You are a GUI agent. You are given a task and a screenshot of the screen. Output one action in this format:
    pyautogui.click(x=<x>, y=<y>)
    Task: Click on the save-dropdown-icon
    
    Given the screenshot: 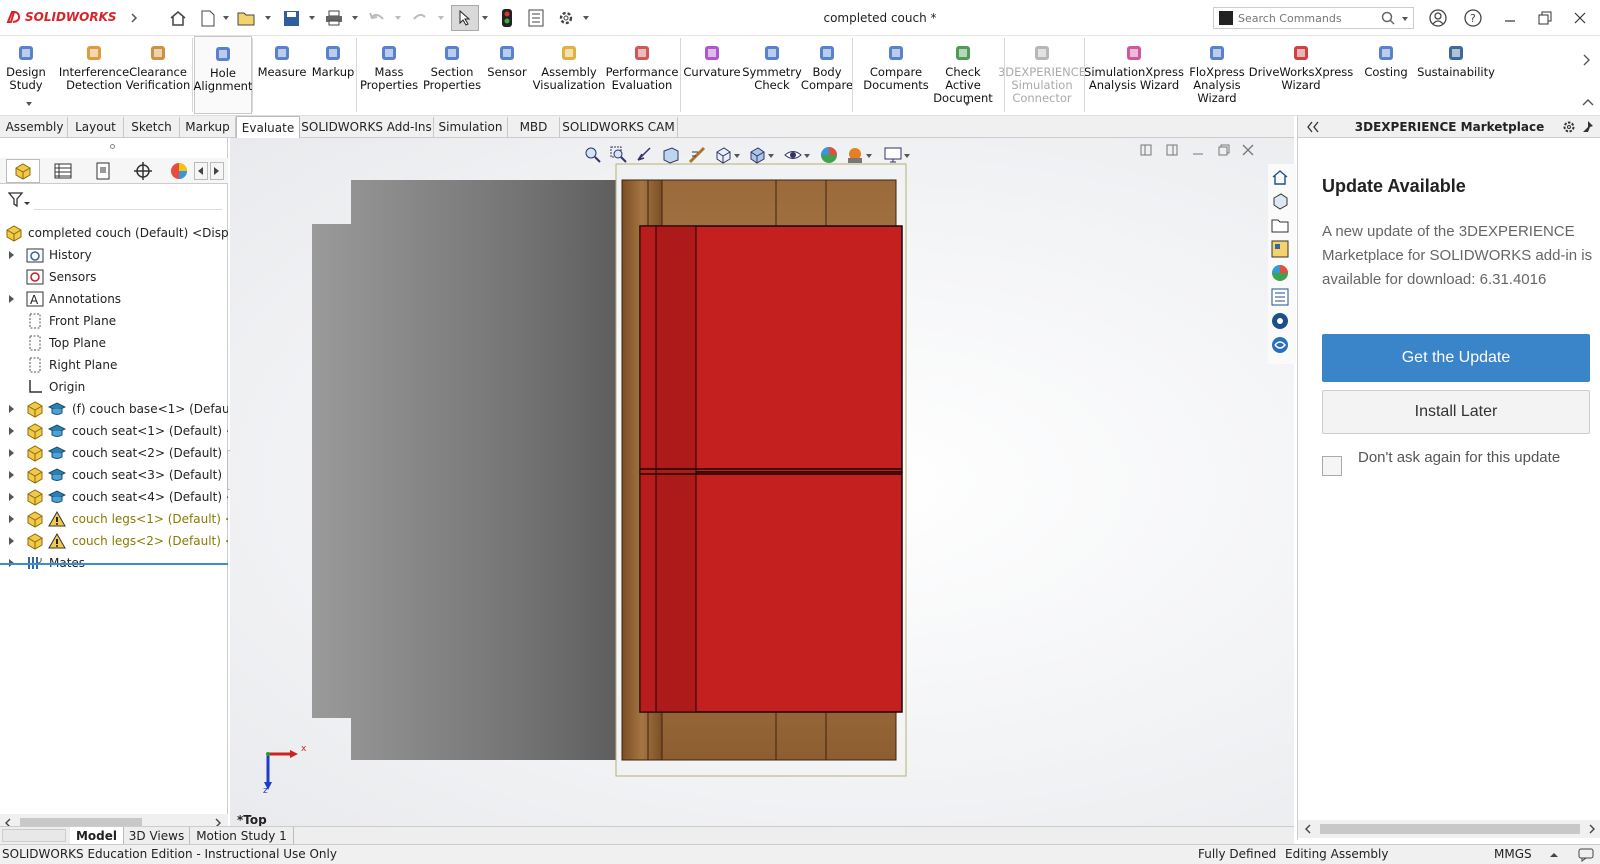 What is the action you would take?
    pyautogui.click(x=312, y=18)
    